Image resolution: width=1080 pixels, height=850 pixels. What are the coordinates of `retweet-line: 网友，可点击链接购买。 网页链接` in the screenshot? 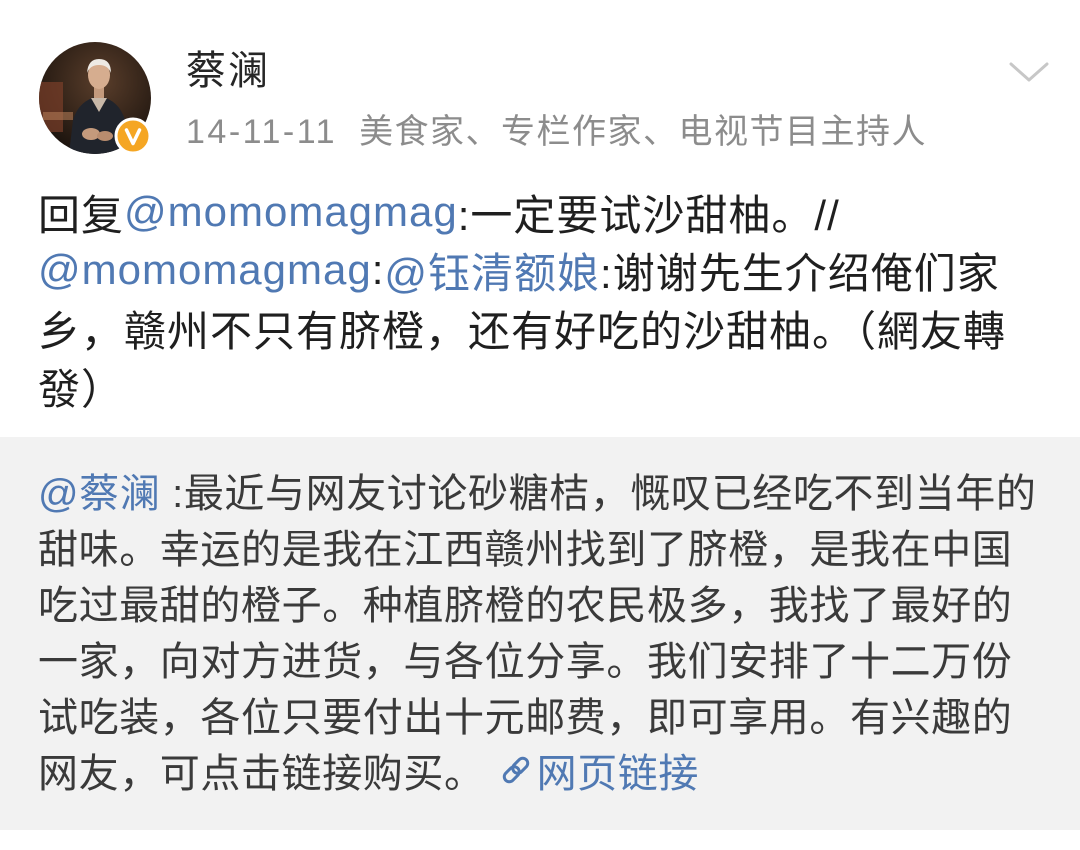 It's located at (553, 770).